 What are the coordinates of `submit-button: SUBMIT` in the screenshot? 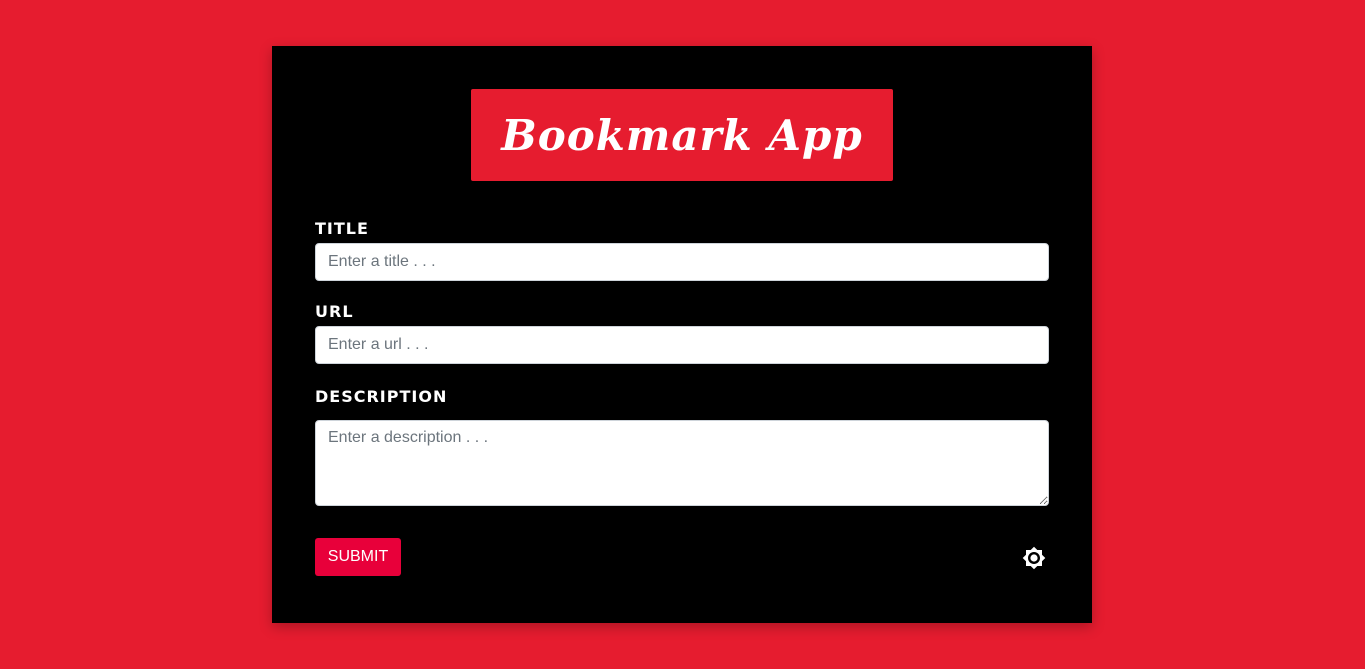 It's located at (358, 557).